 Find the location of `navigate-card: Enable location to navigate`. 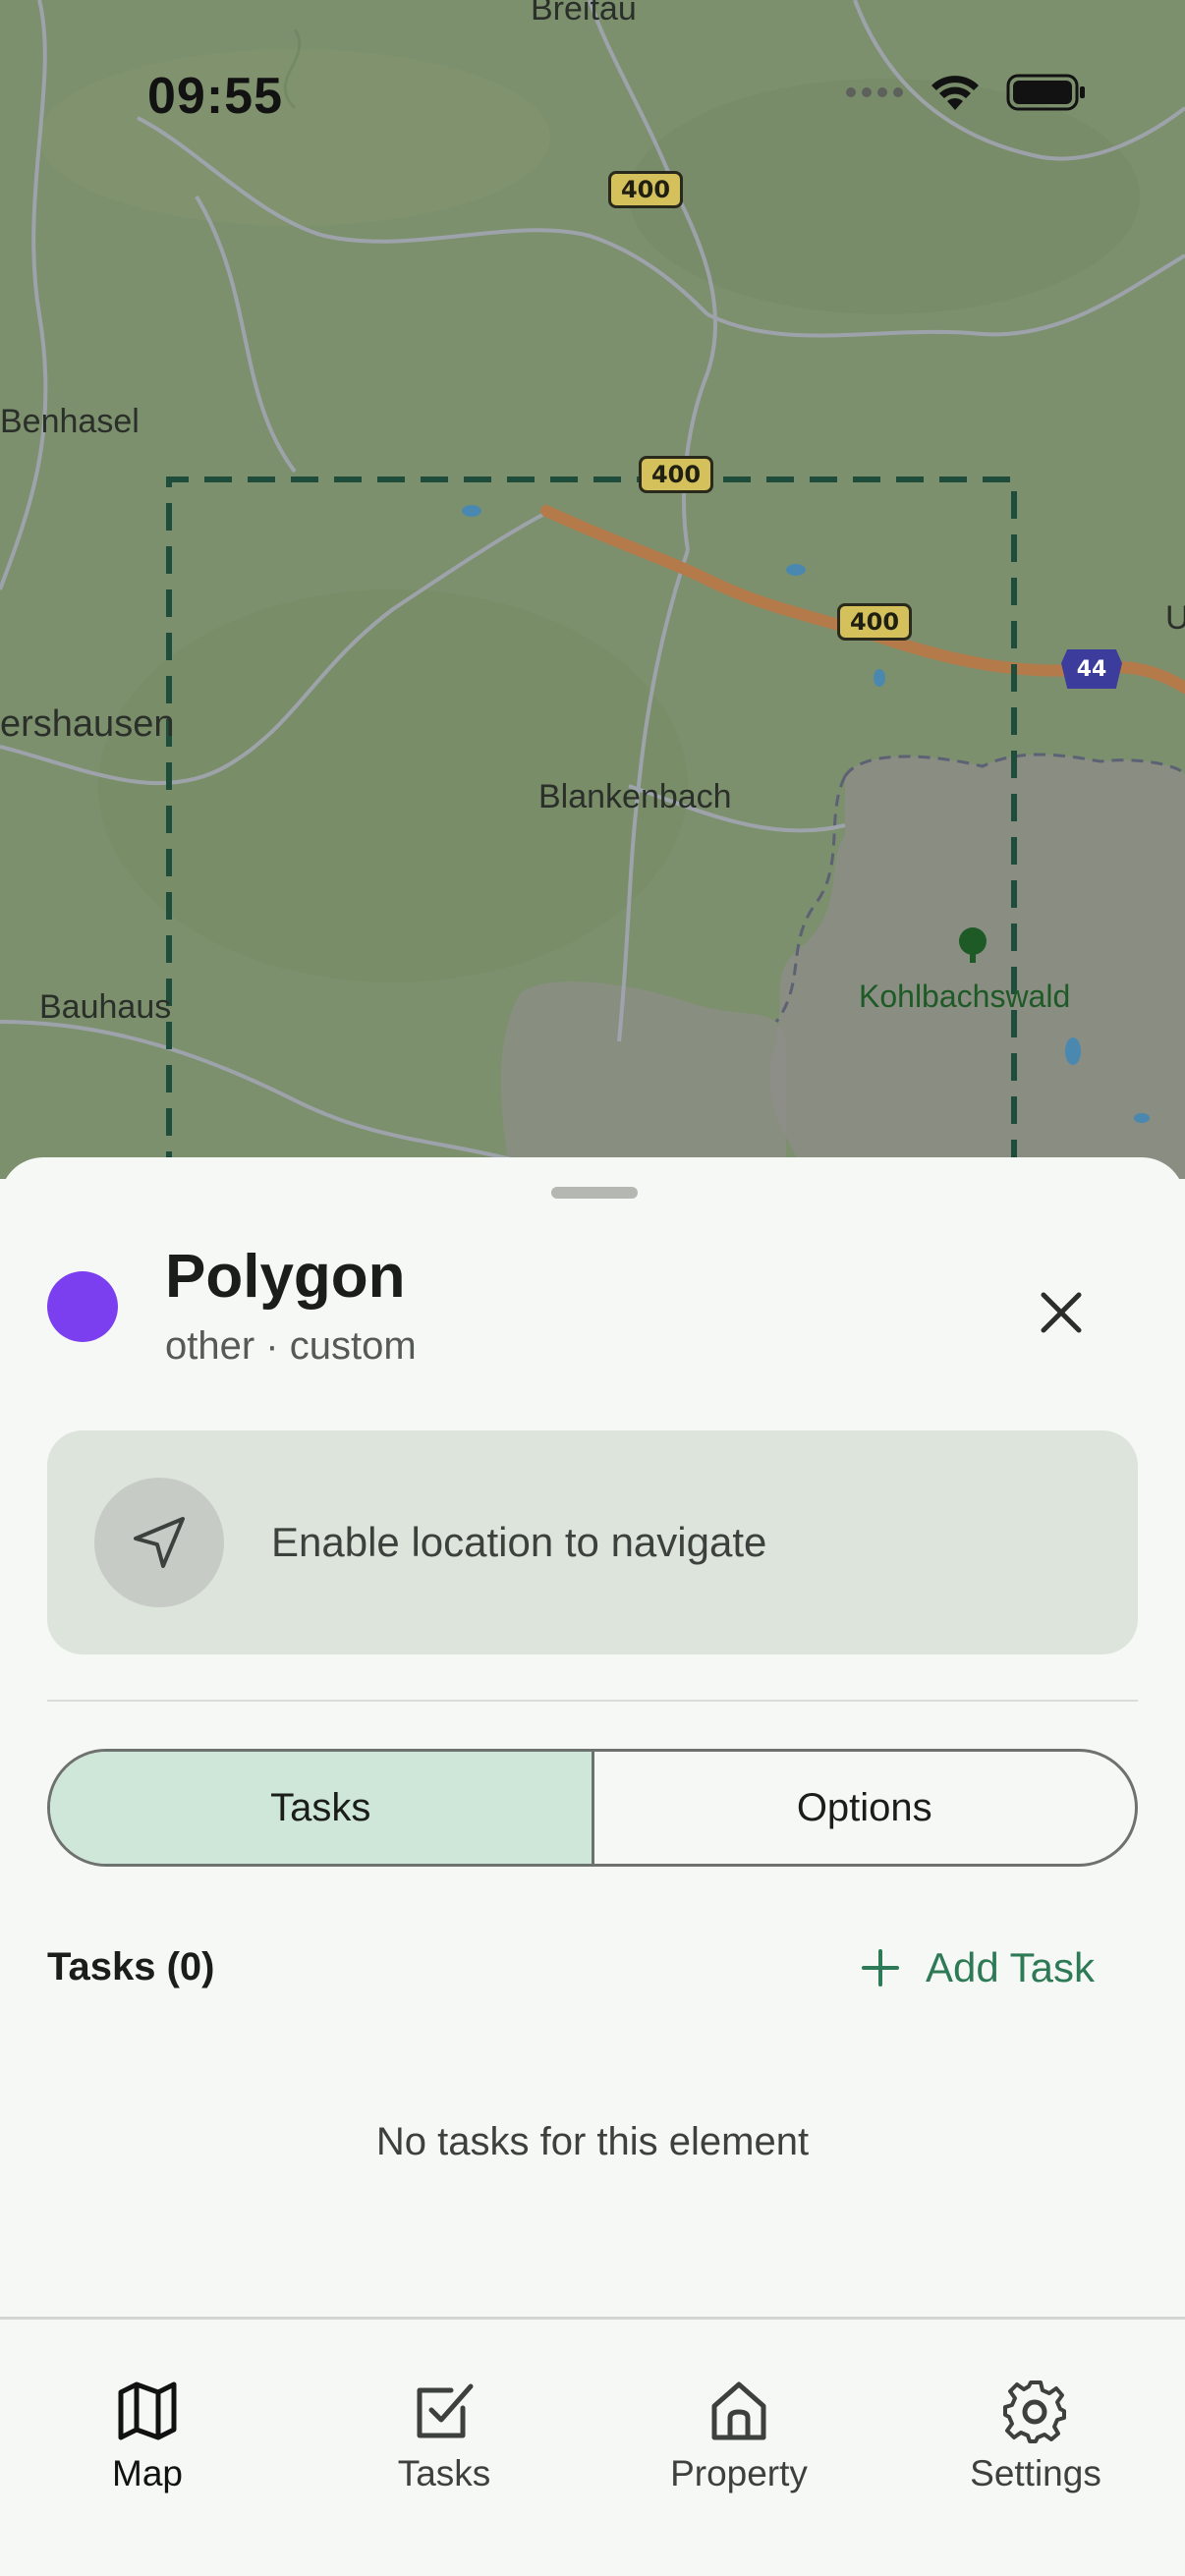

navigate-card: Enable location to navigate is located at coordinates (592, 1542).